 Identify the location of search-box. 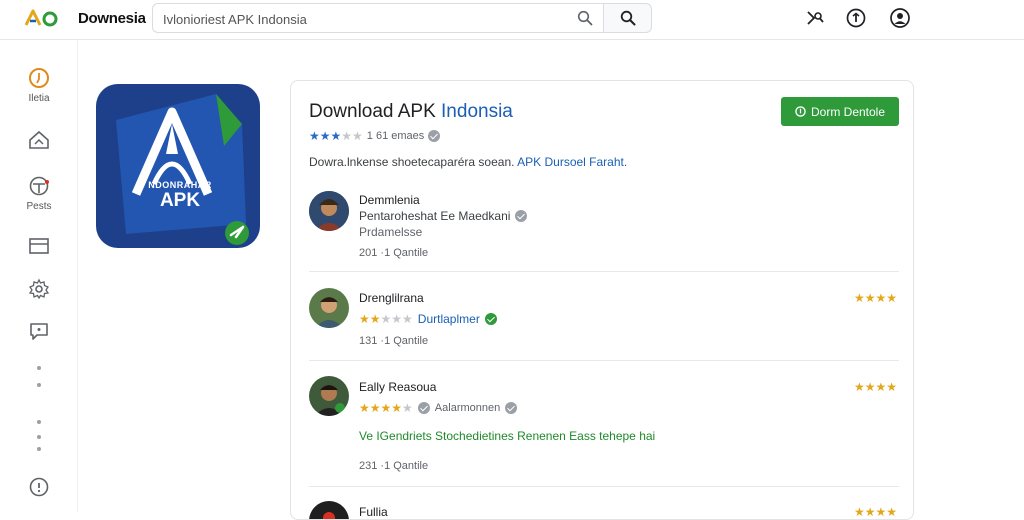
(378, 18).